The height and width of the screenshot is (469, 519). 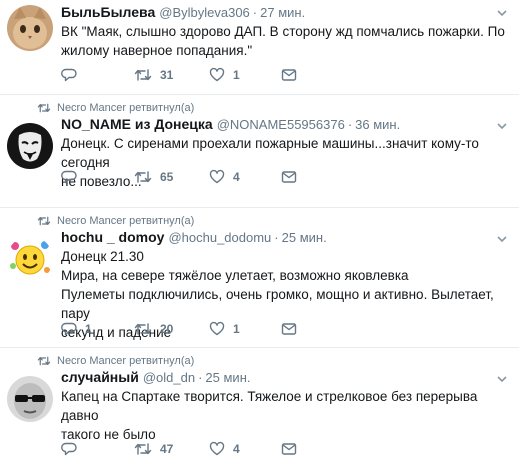 What do you see at coordinates (169, 377) in the screenshot?
I see `user-handle: @old_dn` at bounding box center [169, 377].